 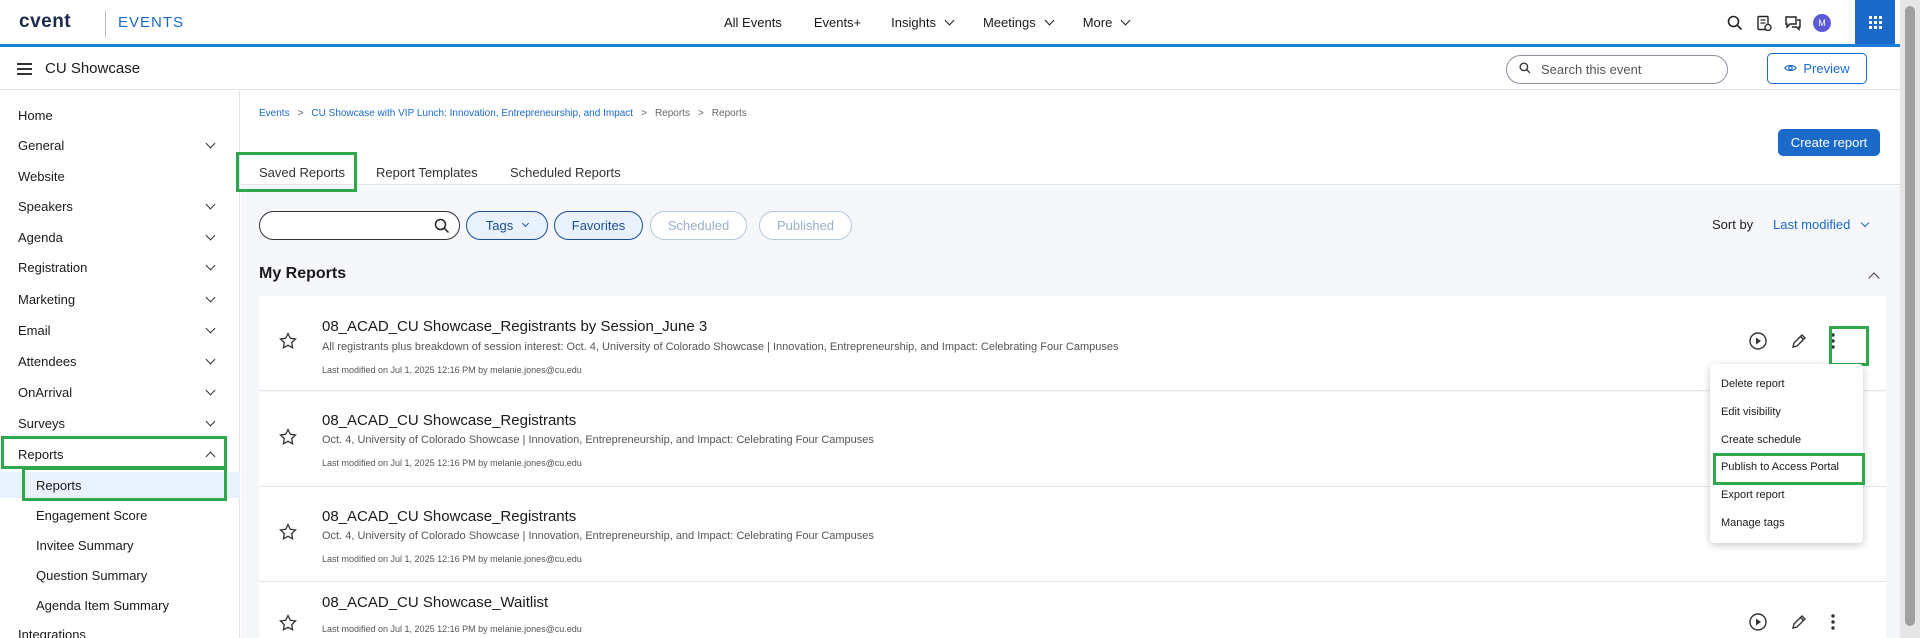 I want to click on hamburger-menu-icon, so click(x=24, y=70).